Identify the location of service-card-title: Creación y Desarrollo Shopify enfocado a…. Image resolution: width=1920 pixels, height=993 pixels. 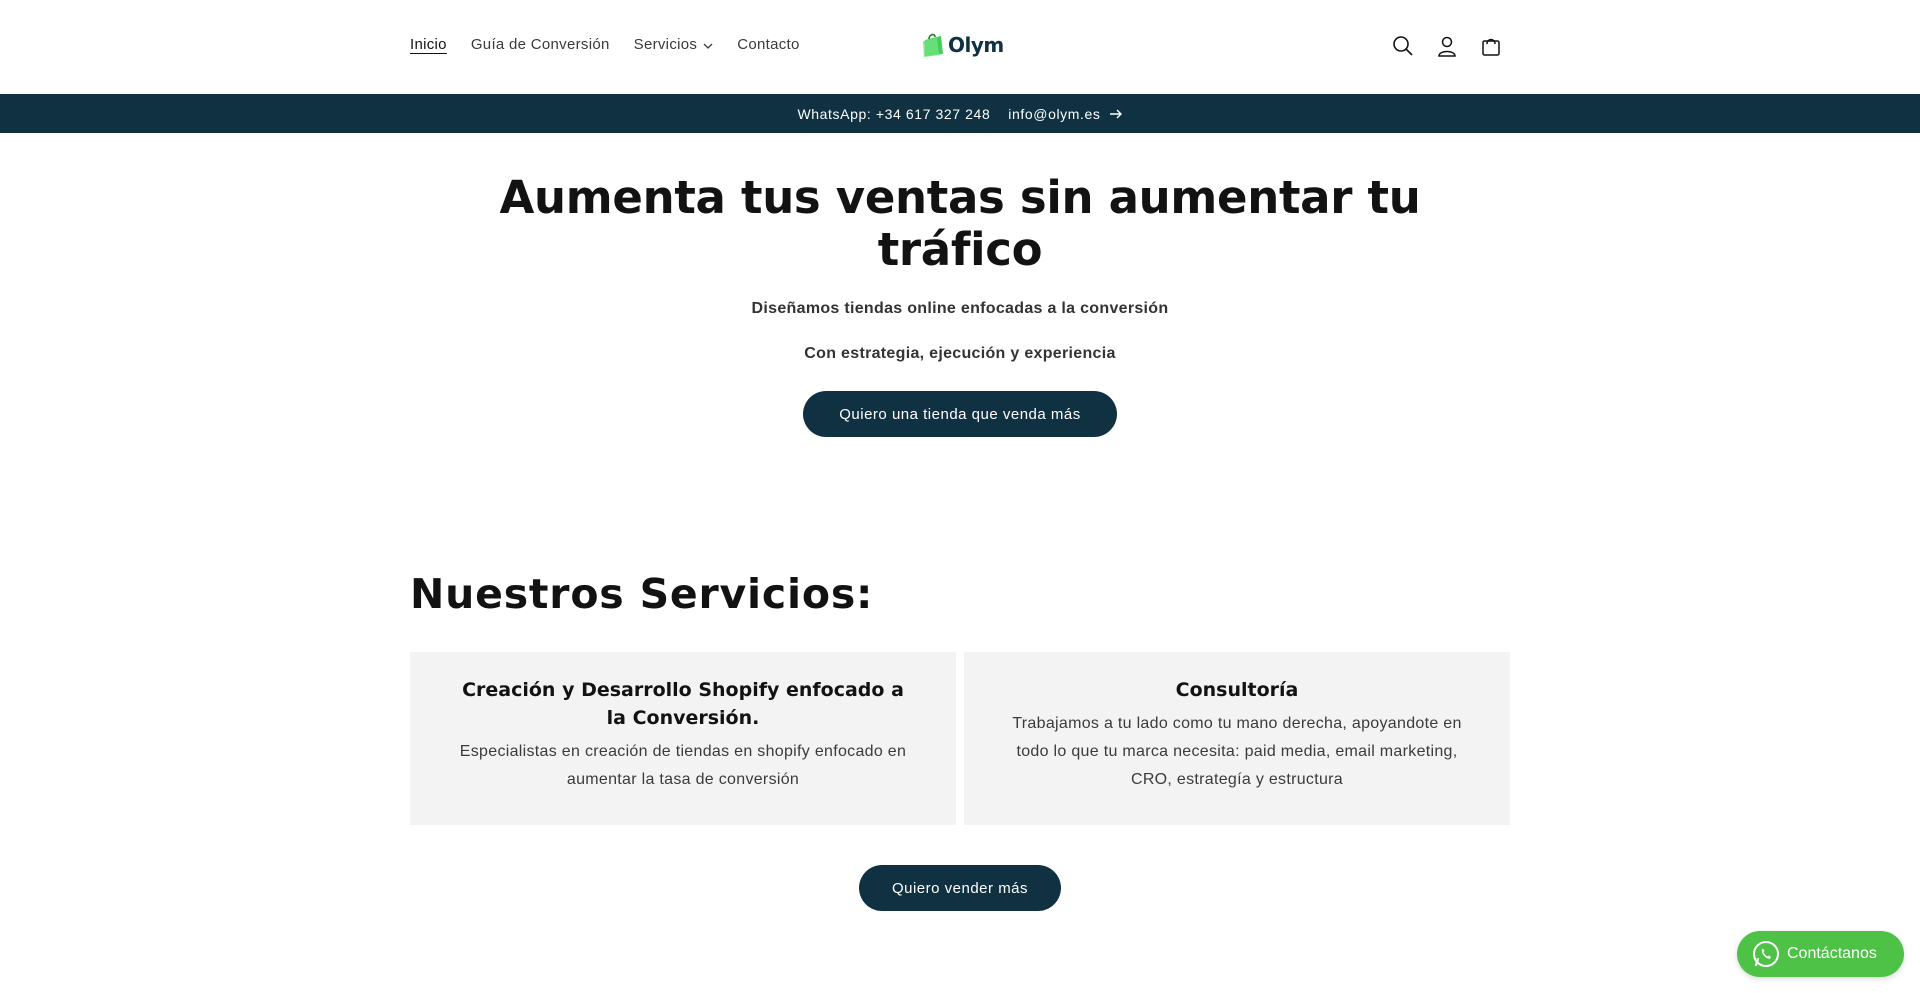
(683, 704).